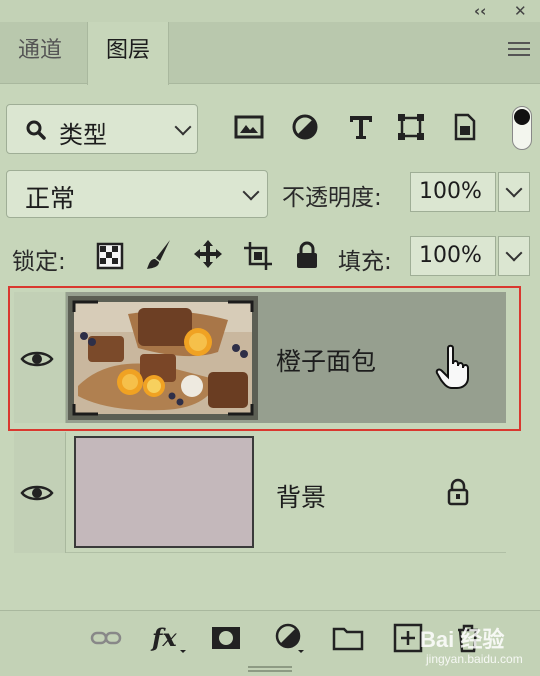  What do you see at coordinates (270, 669) in the screenshot?
I see `resize-grip` at bounding box center [270, 669].